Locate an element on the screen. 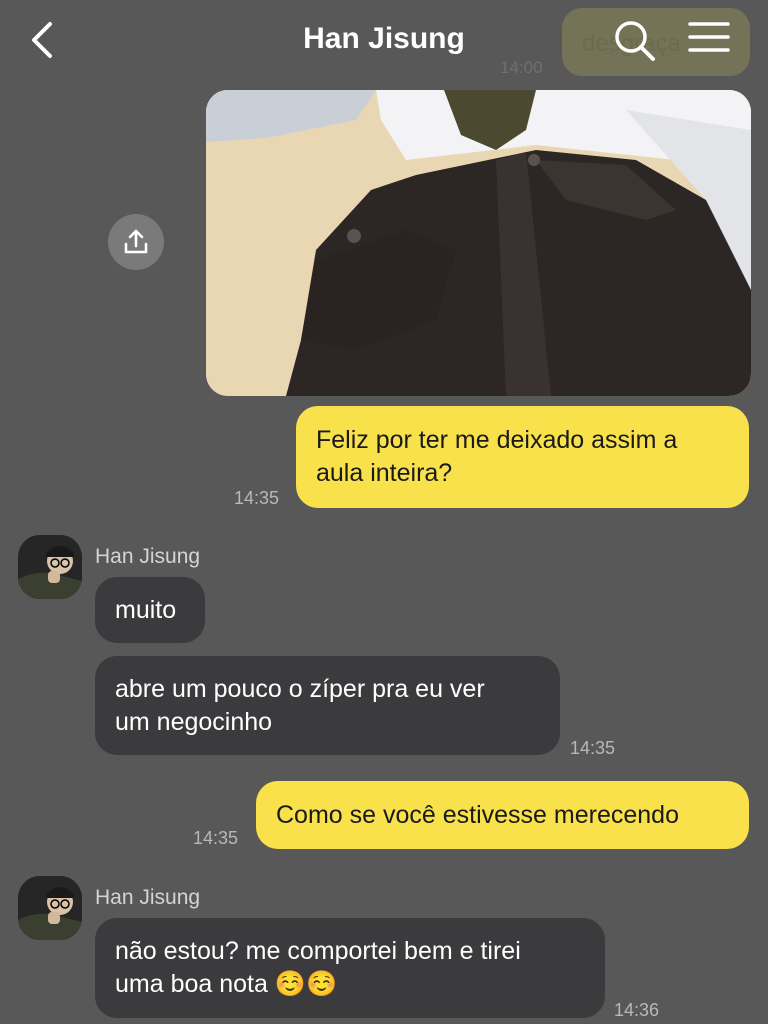 The height and width of the screenshot is (1024, 768). search-icon is located at coordinates (635, 41).